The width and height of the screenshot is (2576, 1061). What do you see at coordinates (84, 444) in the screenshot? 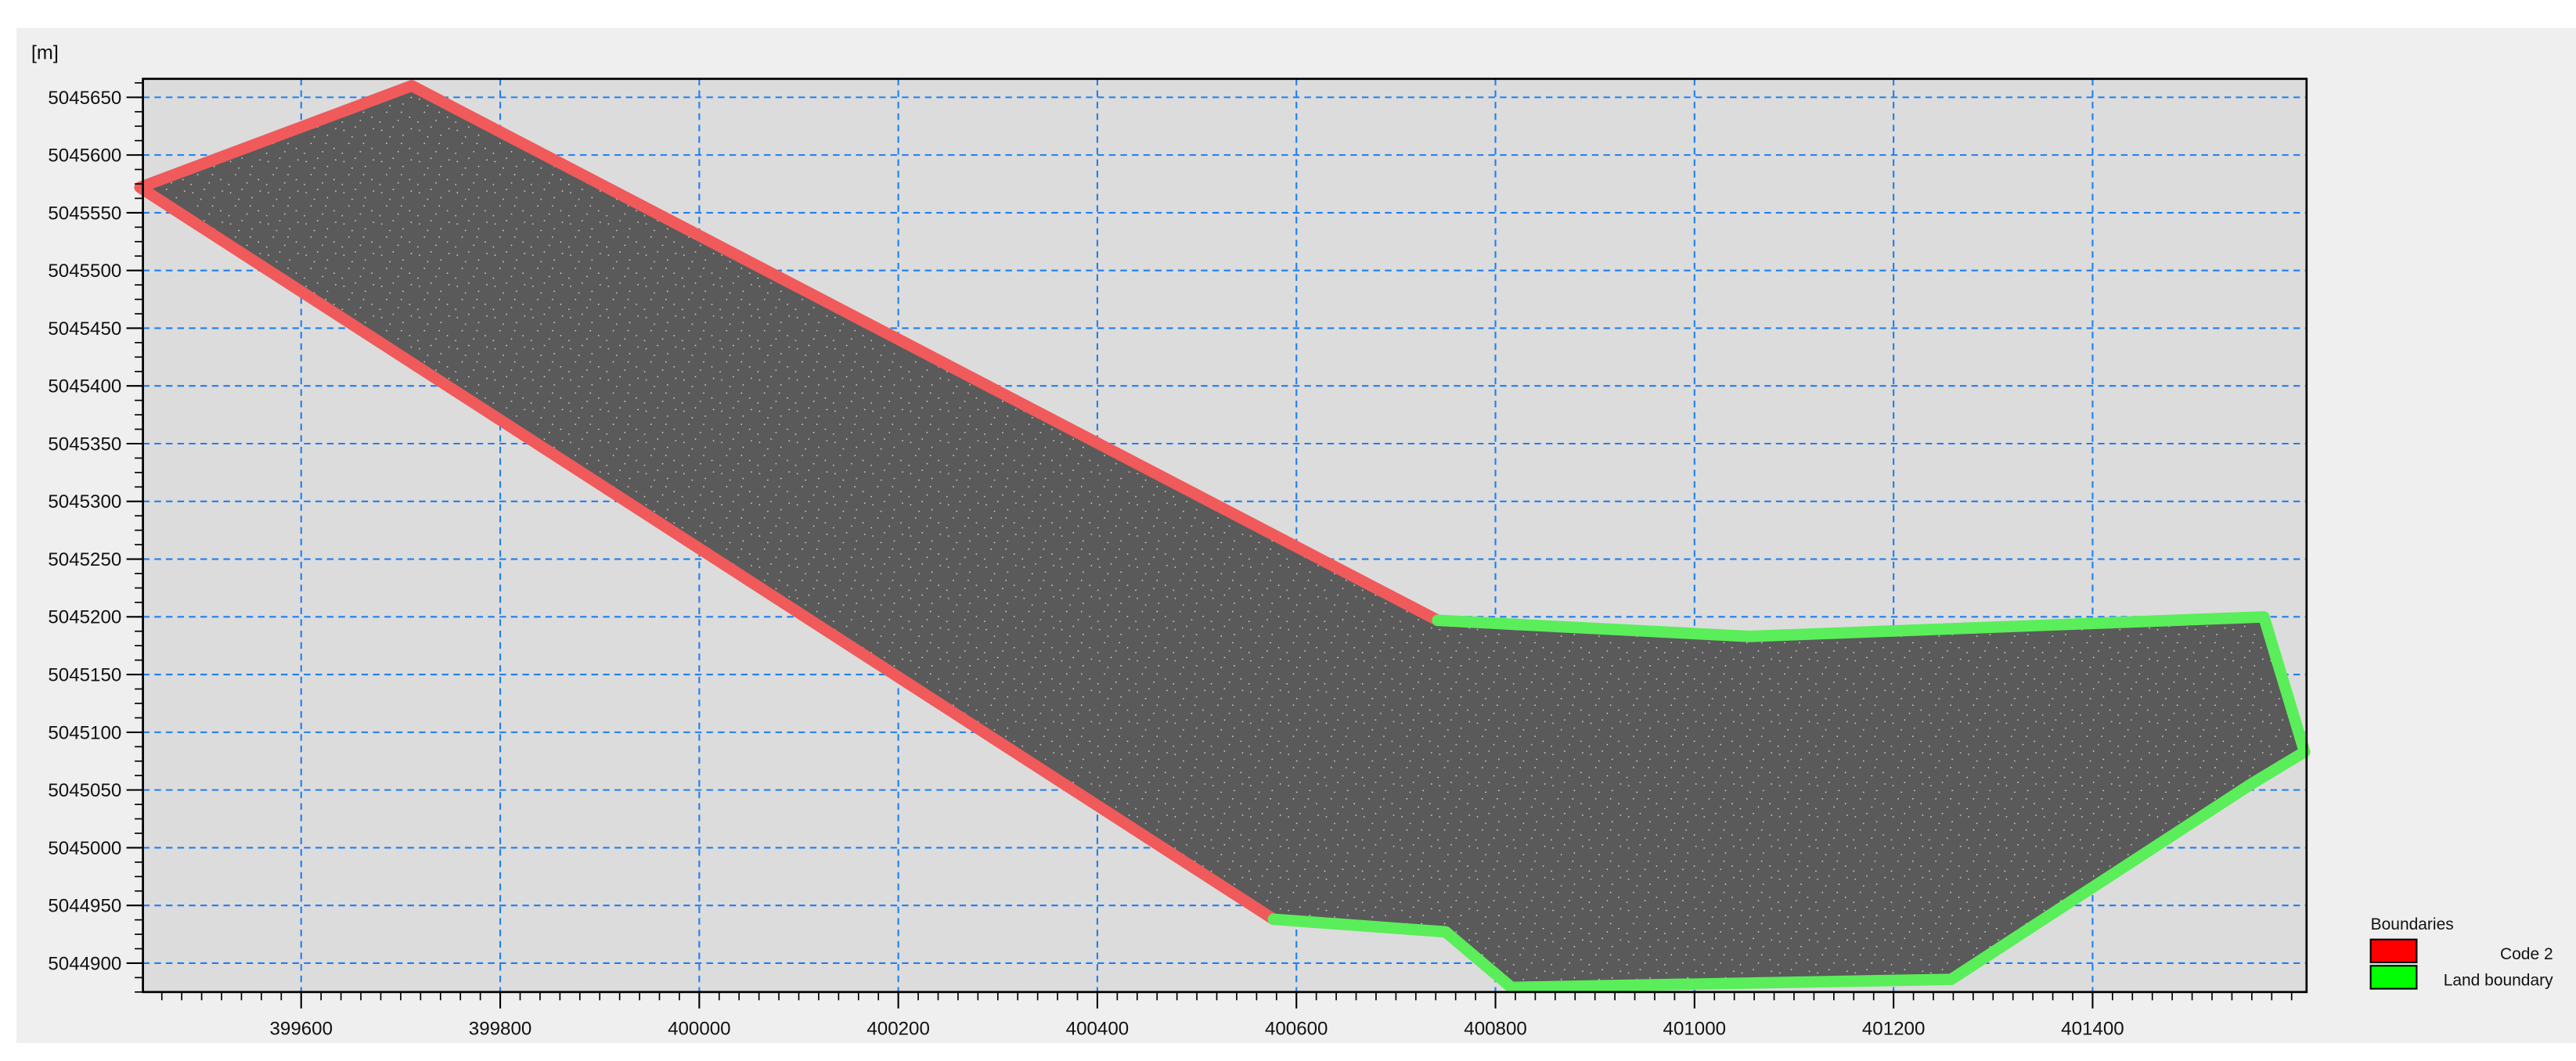
I see `y-tick-label: 5045350` at bounding box center [84, 444].